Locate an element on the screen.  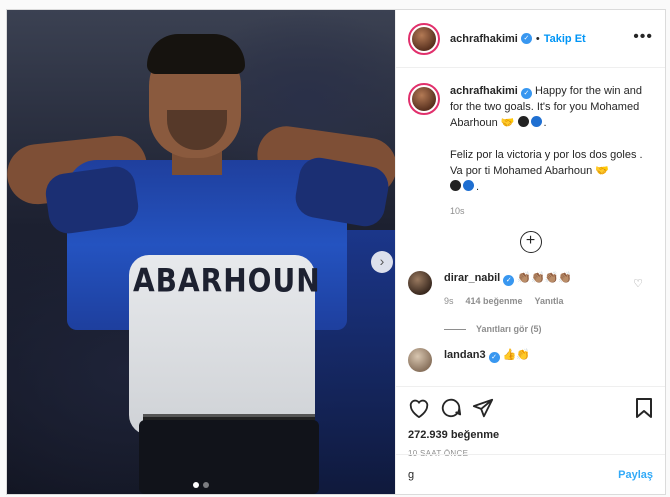
carousel-dot-active is located at coordinates (196, 485).